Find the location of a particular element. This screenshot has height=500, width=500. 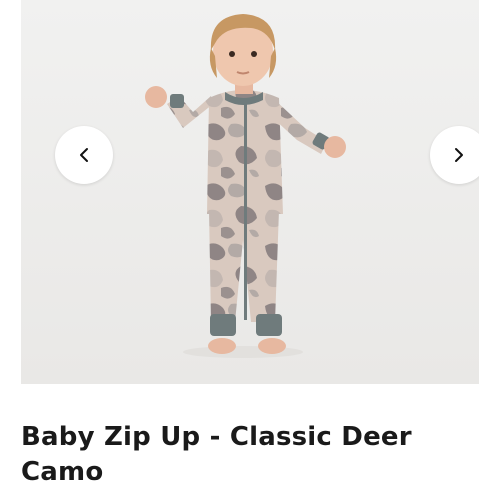

next-image-button is located at coordinates (454, 155).